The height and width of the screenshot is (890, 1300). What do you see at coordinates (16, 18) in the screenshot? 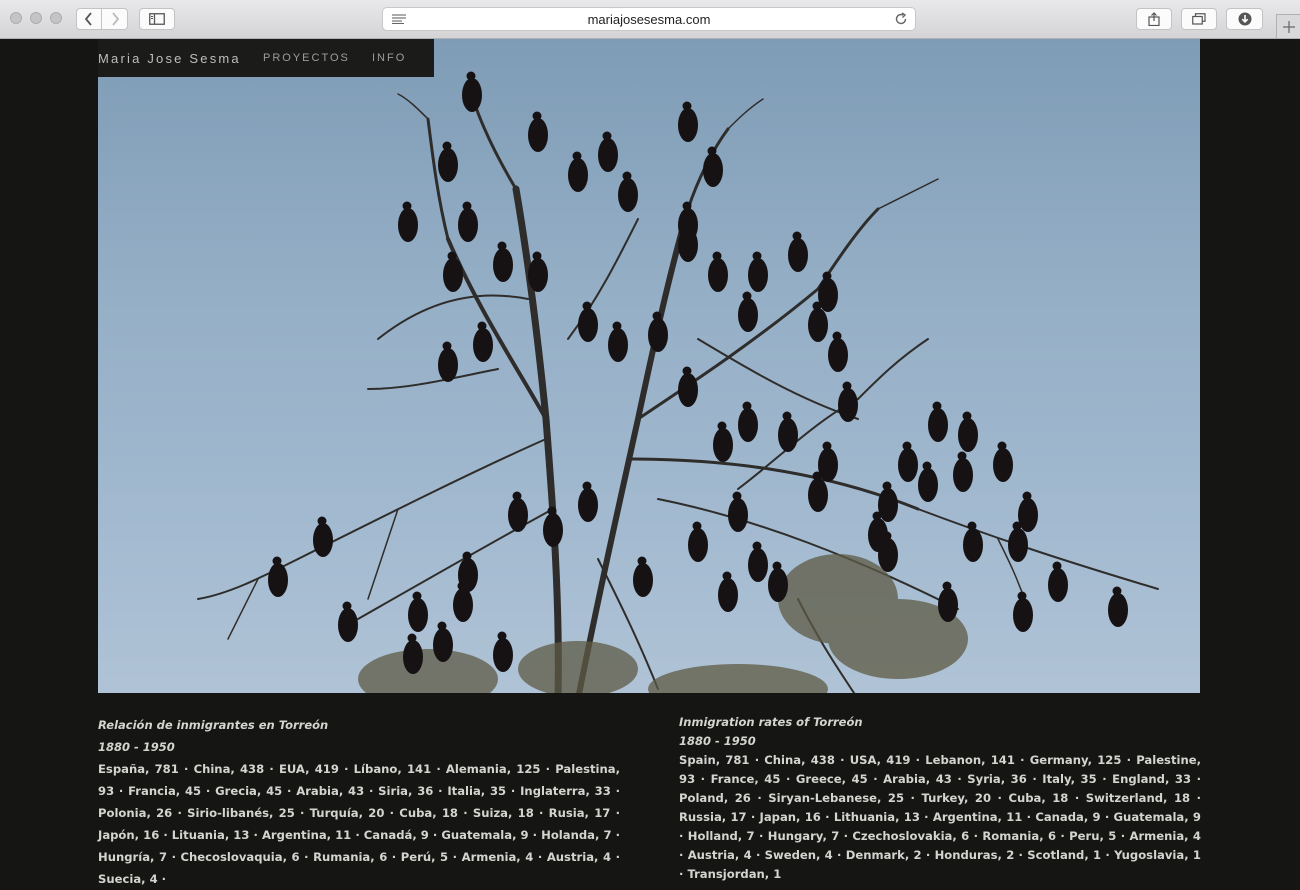
I see `close-window-button` at bounding box center [16, 18].